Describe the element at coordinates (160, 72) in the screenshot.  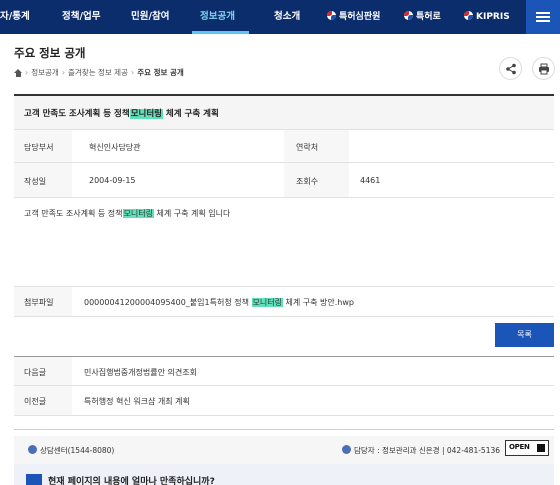
I see `breadcrumb-current: 주요 정보 공개` at that location.